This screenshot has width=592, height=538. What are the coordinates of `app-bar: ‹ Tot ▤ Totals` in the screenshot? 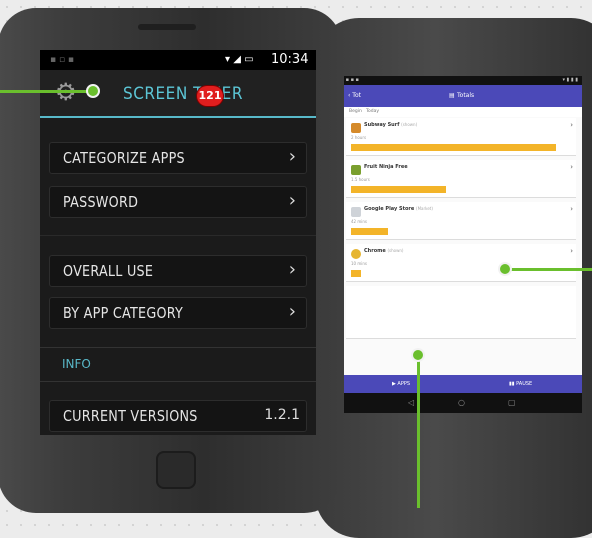 It's located at (463, 96).